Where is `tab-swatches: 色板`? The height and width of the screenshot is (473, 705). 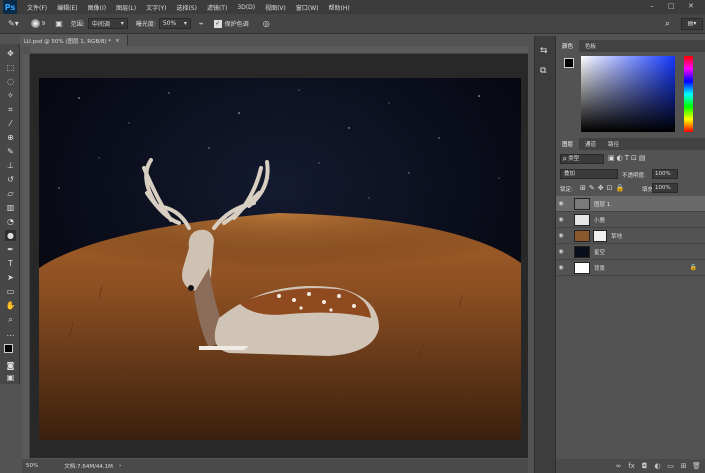
tab-swatches: 色板 is located at coordinates (590, 46).